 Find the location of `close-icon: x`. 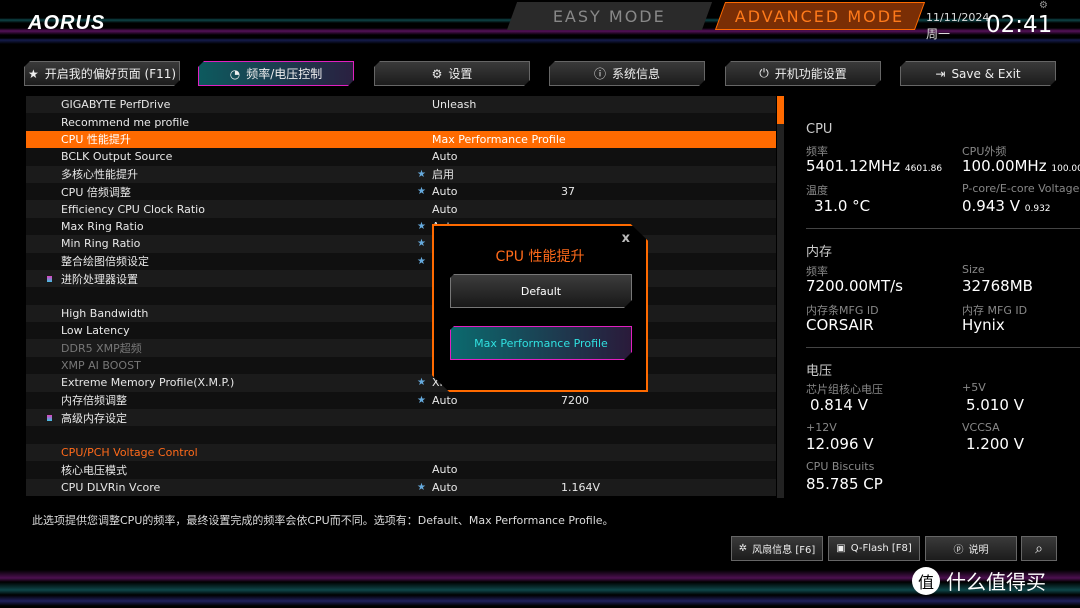

close-icon: x is located at coordinates (626, 238).